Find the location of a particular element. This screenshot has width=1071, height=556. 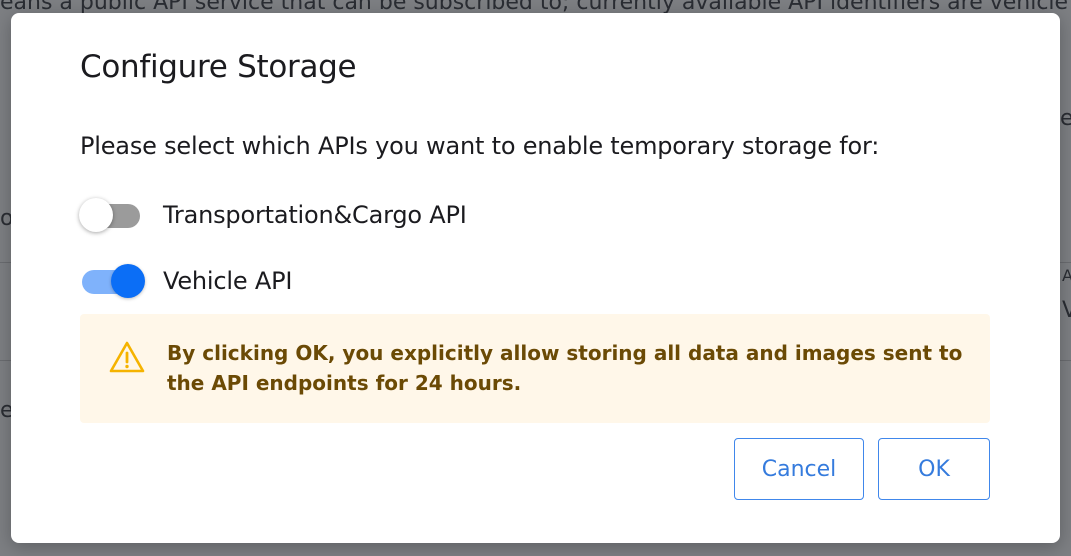

transportation-cargo-api-toggle is located at coordinates (112, 215).